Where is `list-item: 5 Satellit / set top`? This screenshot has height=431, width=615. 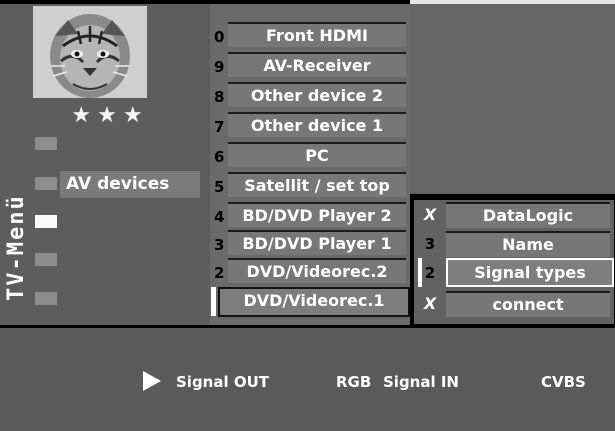 list-item: 5 Satellit / set top is located at coordinates (310, 185).